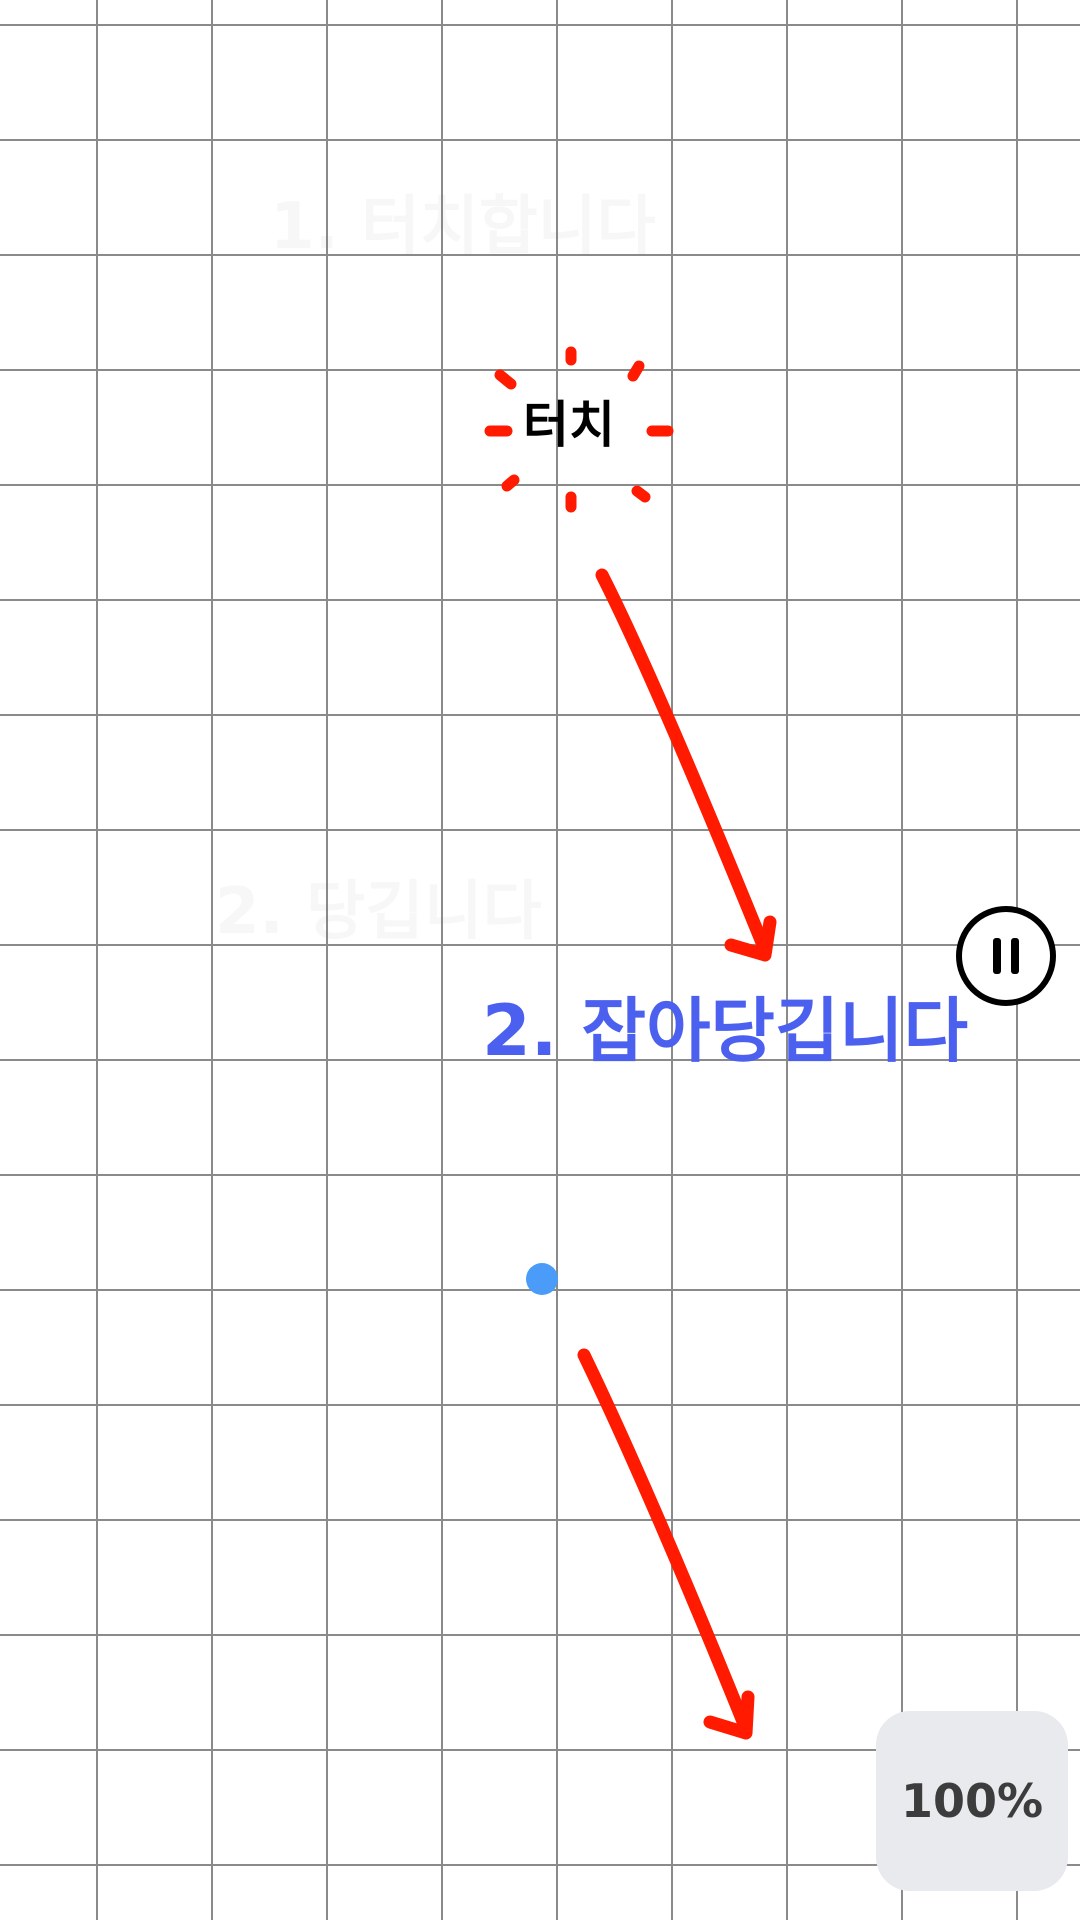  Describe the element at coordinates (569, 425) in the screenshot. I see `touch-label: 터치` at that location.